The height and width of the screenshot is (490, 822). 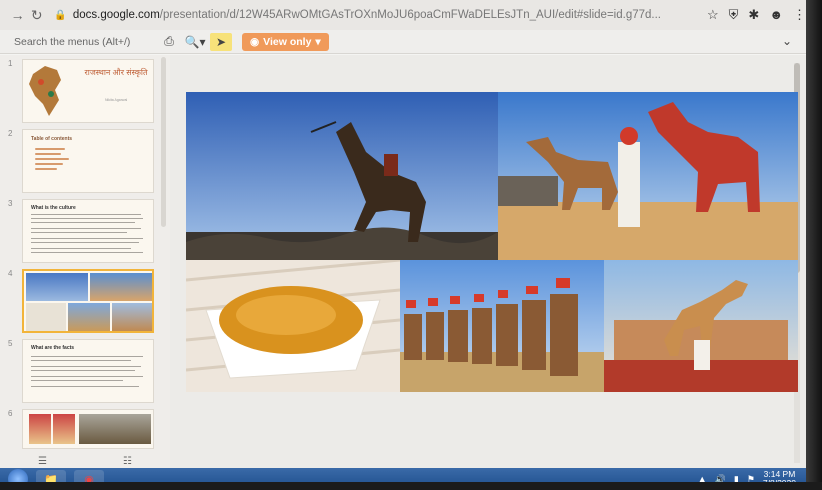 I want to click on thumb-subtitle: Nikita Agarwal, so click(x=116, y=100).